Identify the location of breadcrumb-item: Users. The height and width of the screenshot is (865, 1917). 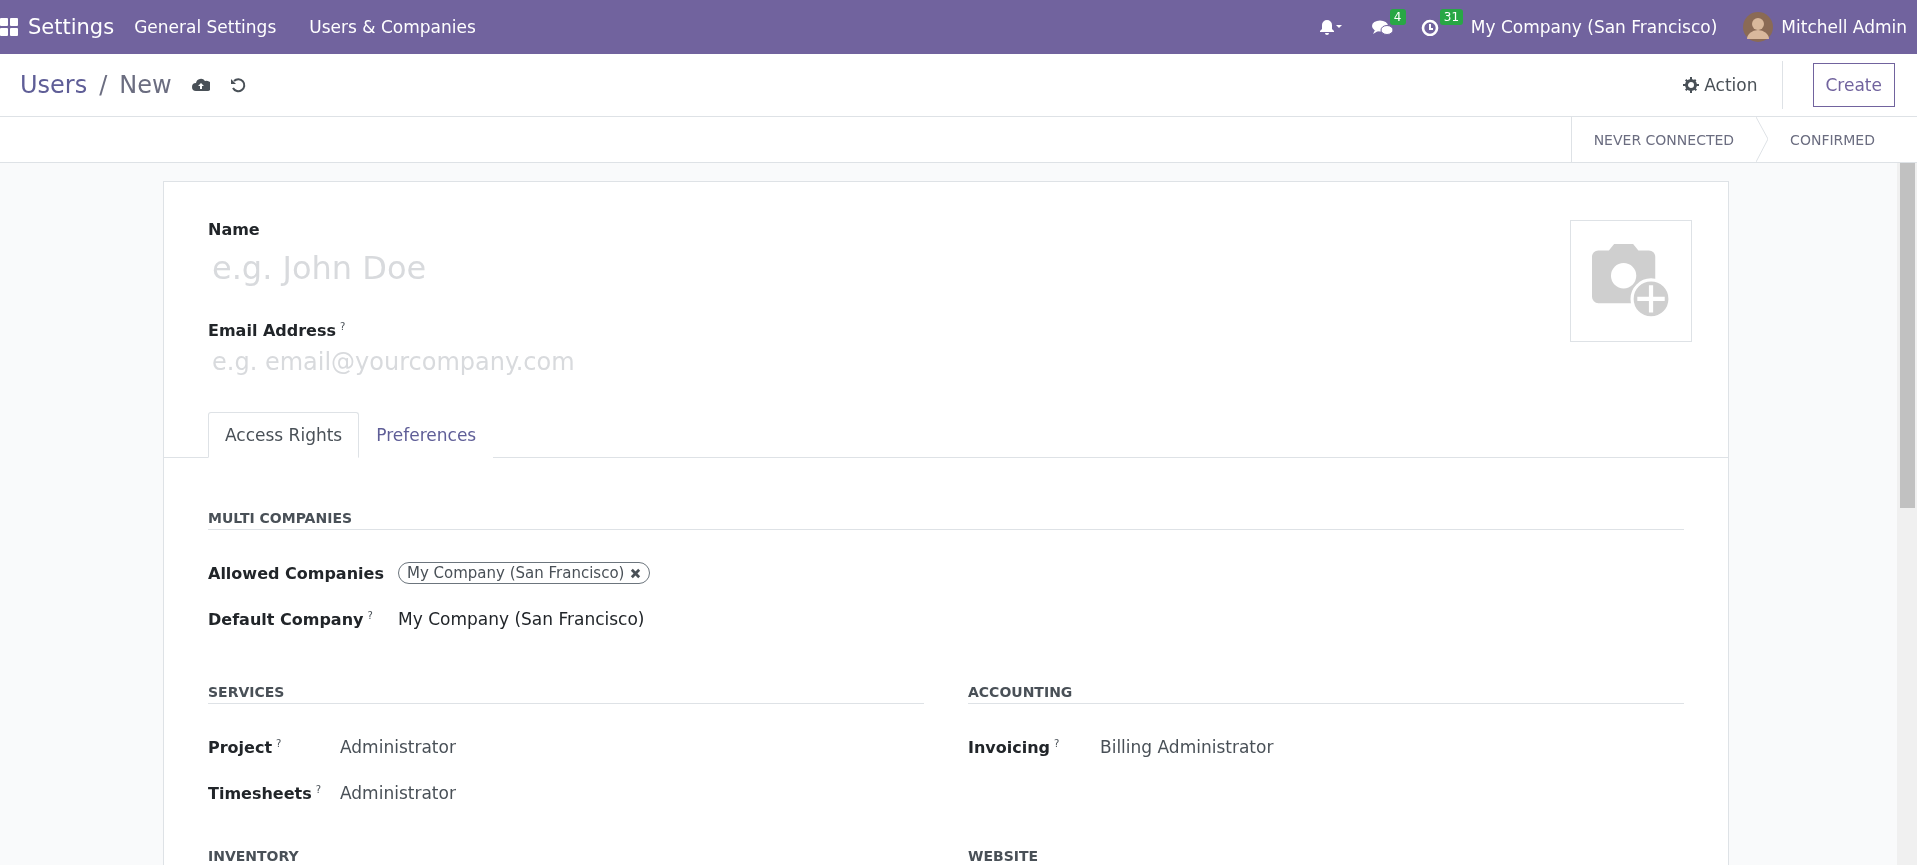
(54, 85).